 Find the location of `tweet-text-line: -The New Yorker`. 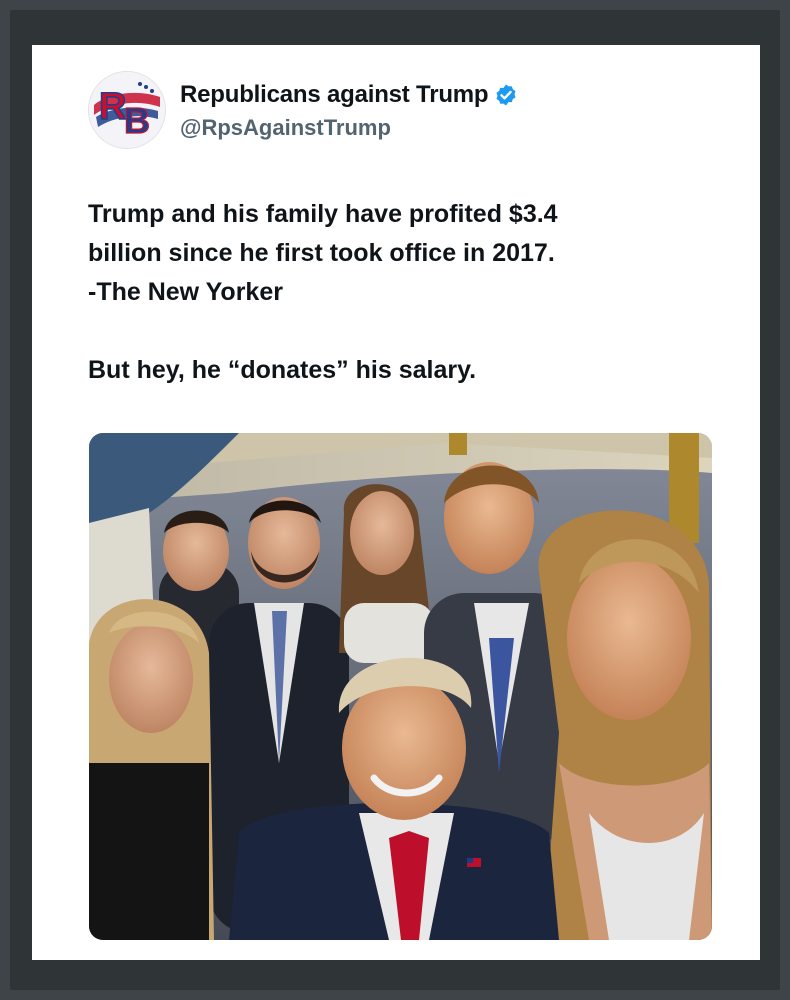

tweet-text-line: -The New Yorker is located at coordinates (185, 292).